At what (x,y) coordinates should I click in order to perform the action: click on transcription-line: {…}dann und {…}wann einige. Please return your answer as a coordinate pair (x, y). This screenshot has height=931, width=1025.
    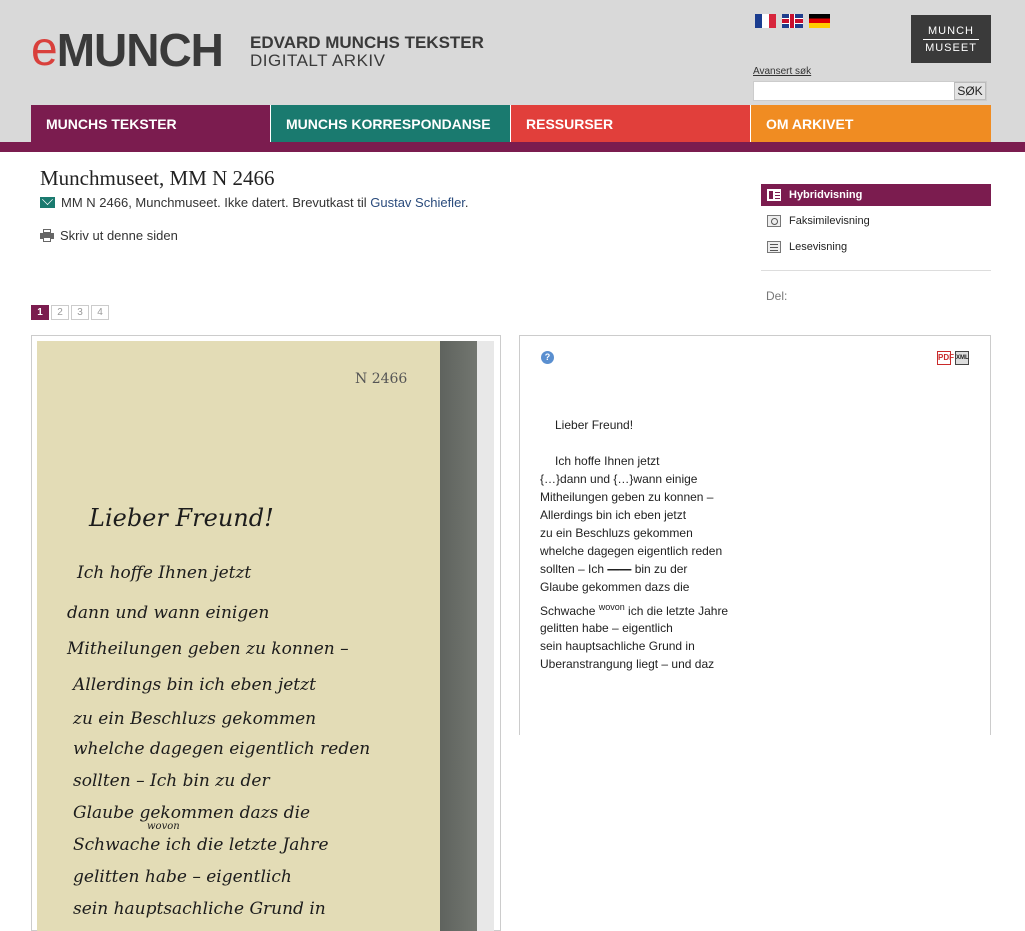
    Looking at the image, I should click on (619, 479).